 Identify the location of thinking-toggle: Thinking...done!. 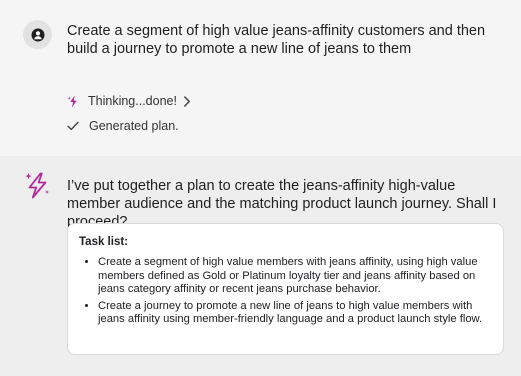
(129, 101).